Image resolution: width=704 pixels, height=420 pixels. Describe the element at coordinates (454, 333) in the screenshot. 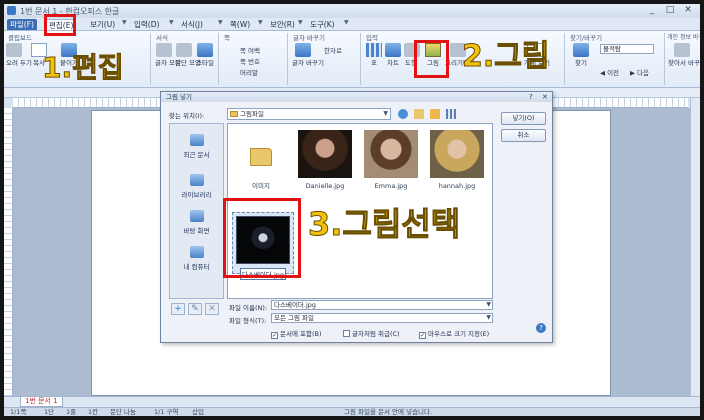

I see `mouse-size-checkbox: ✓ 마우스로 크기 지정(E)` at that location.